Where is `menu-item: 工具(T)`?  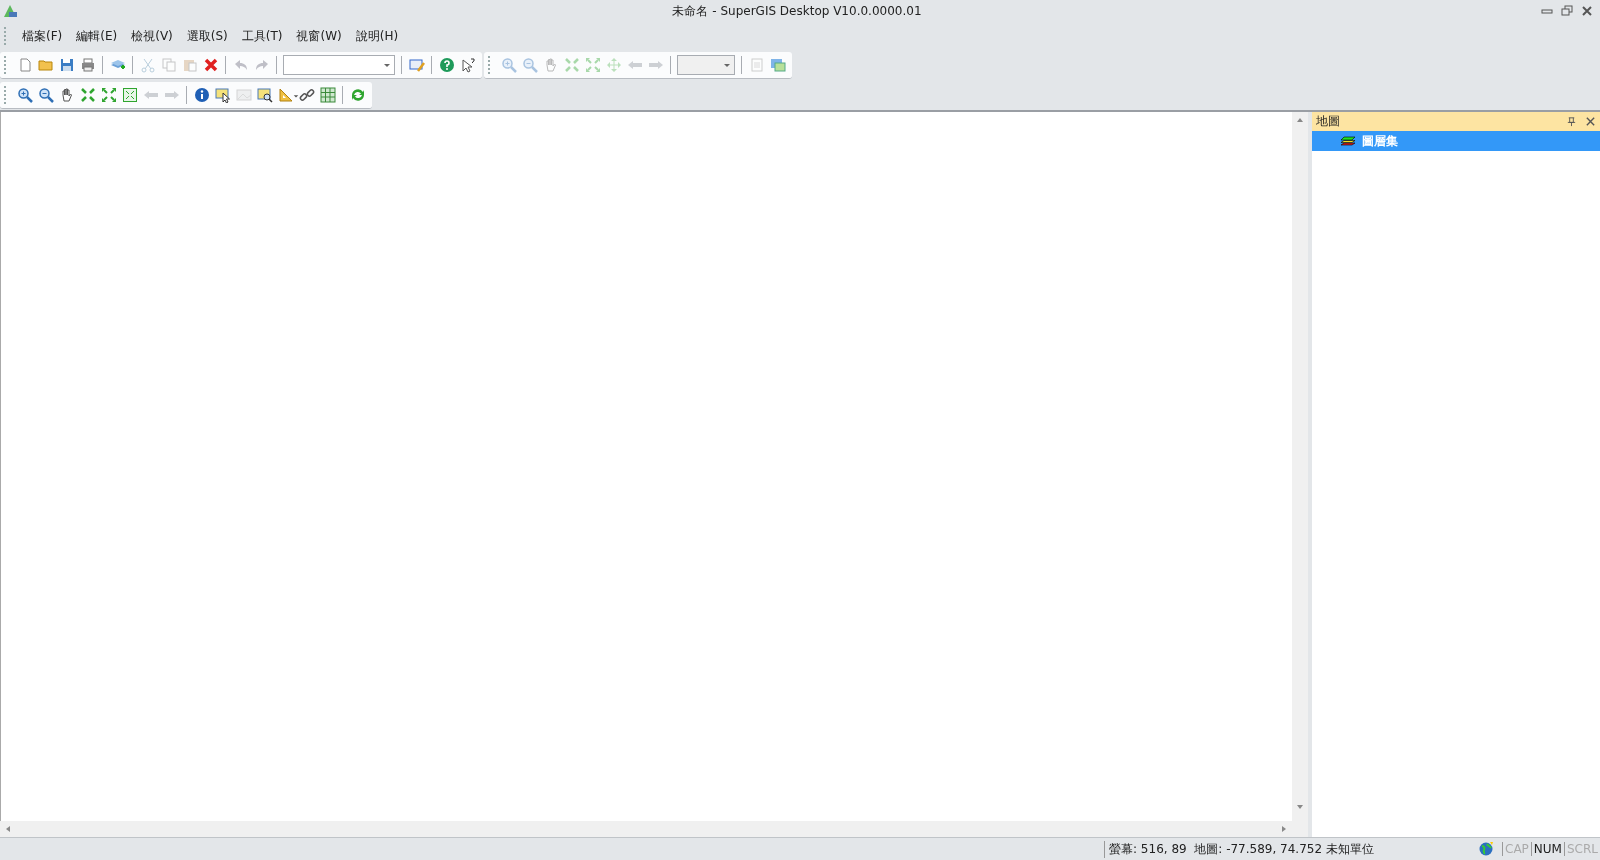 menu-item: 工具(T) is located at coordinates (262, 36).